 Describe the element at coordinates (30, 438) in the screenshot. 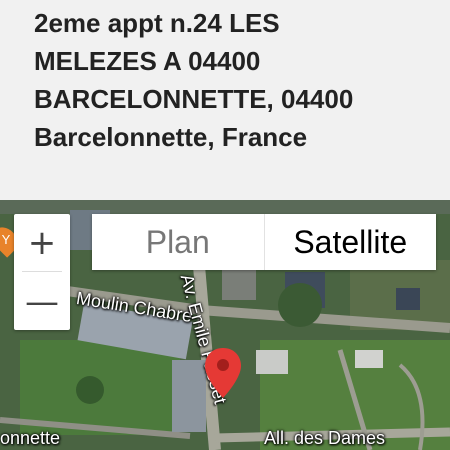

I see `town-label: onnette` at that location.